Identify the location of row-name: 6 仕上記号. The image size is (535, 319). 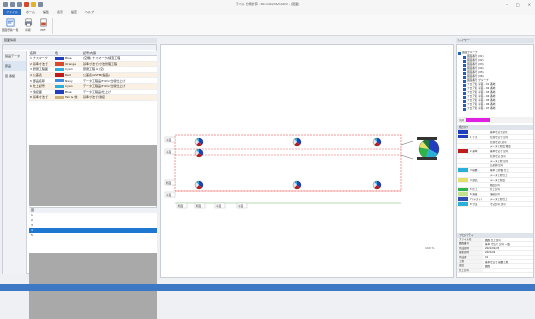
(37, 86).